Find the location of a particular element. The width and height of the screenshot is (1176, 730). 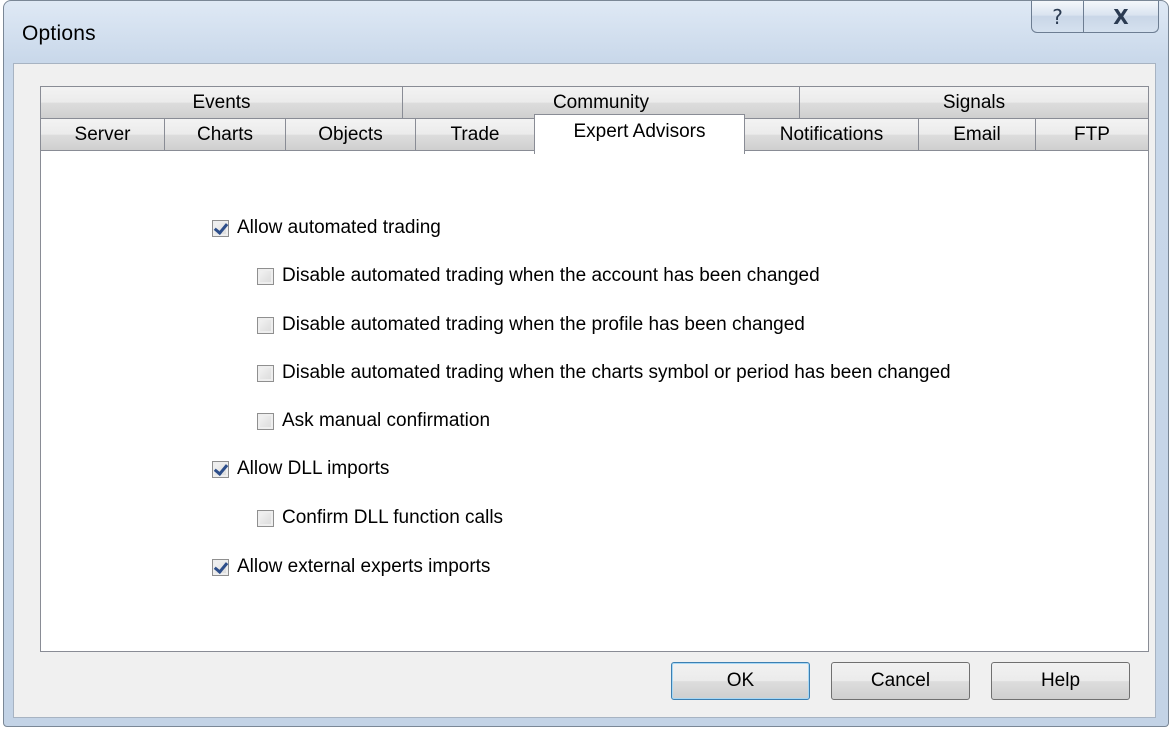

tab-charts: Charts is located at coordinates (225, 134).